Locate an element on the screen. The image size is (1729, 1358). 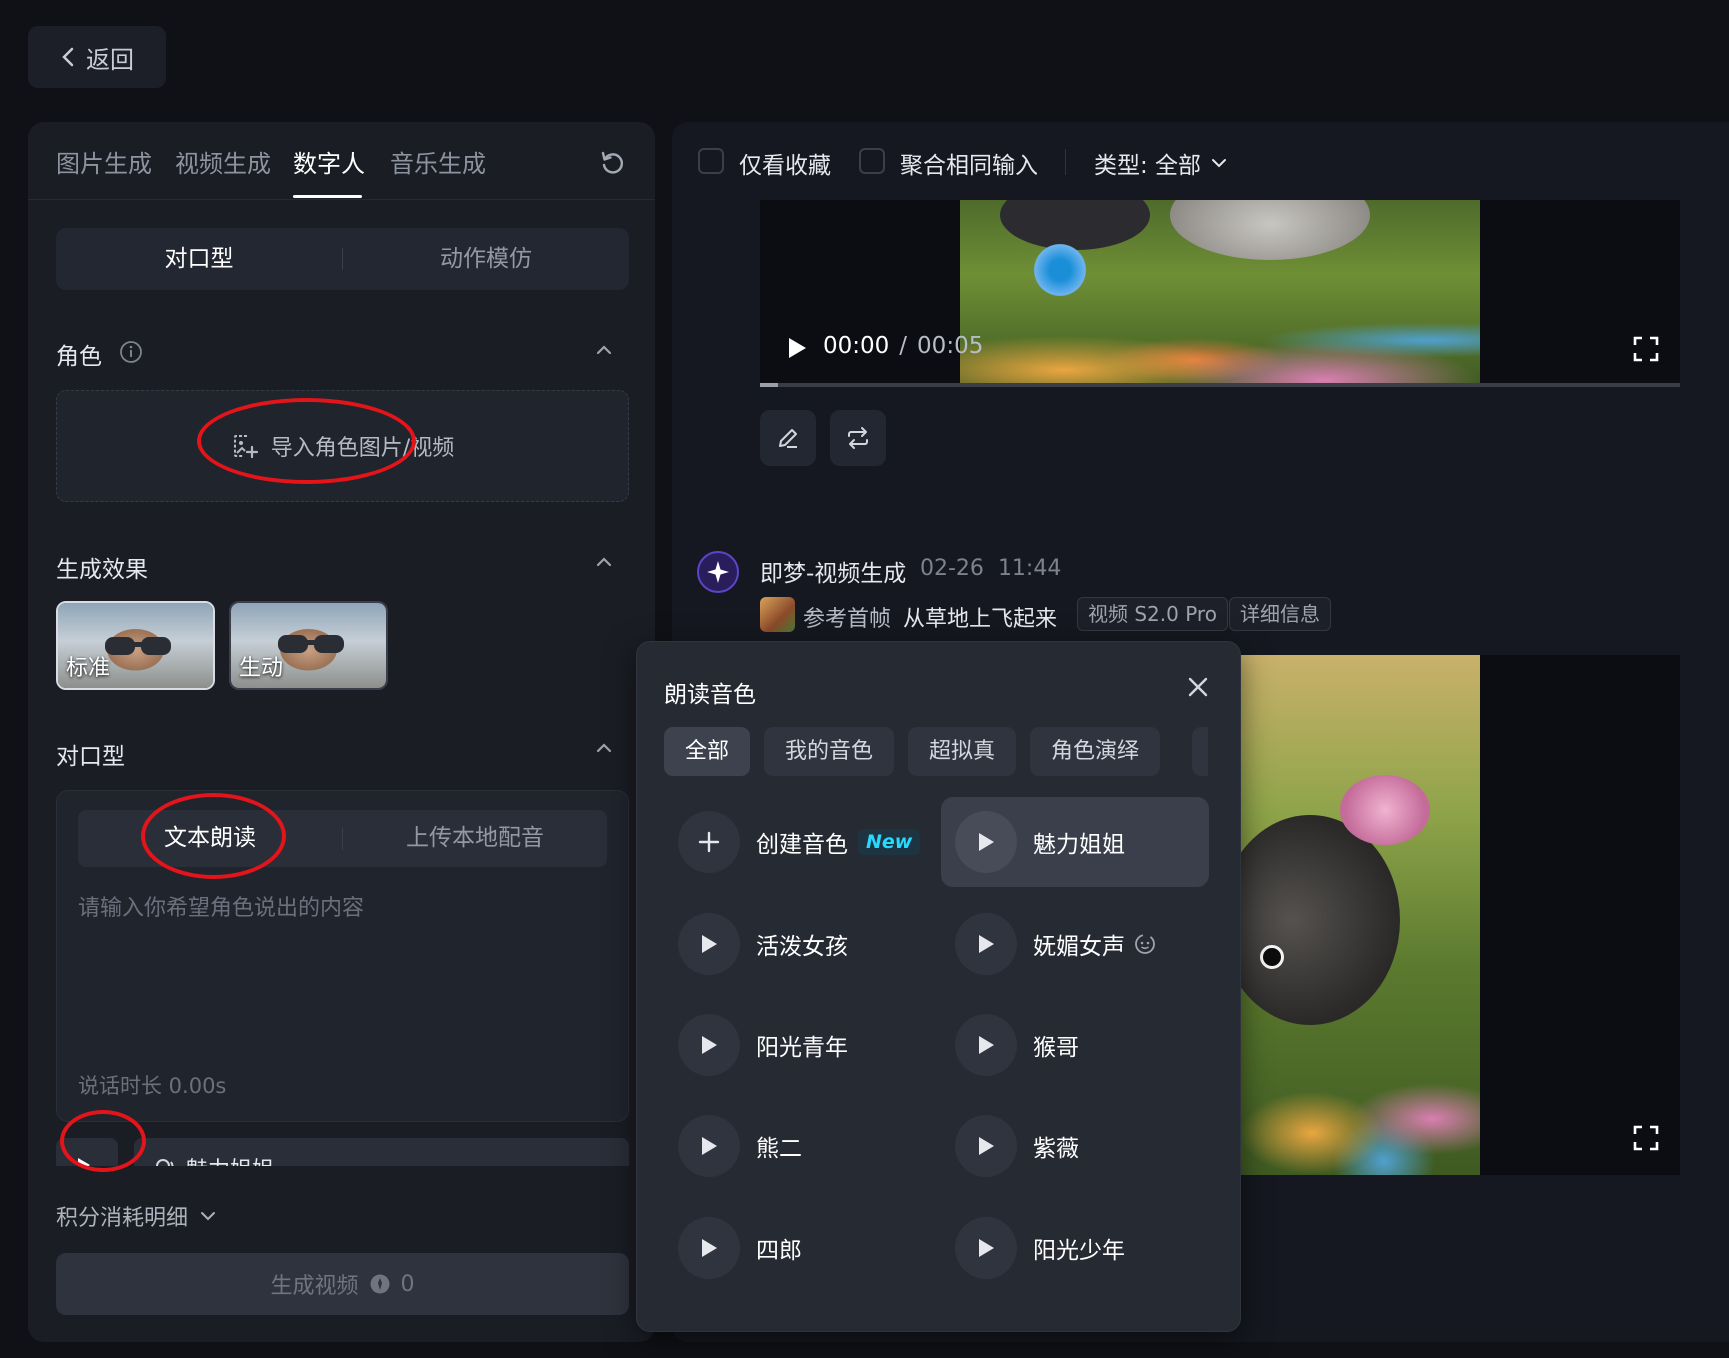
tab-digital-human: 数字人 is located at coordinates (329, 161).